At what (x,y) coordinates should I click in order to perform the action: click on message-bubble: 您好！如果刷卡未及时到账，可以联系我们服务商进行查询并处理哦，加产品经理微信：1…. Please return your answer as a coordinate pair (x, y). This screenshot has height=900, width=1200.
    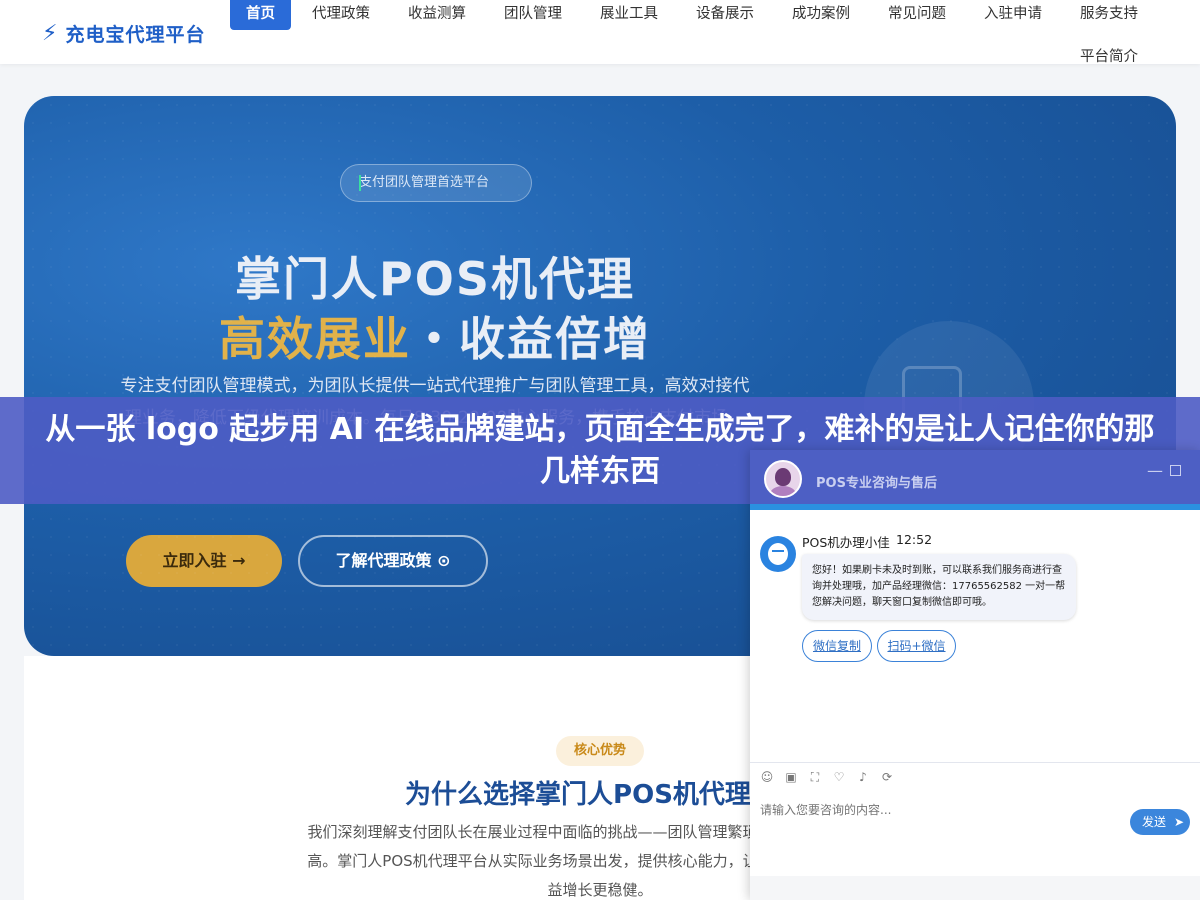
    Looking at the image, I should click on (939, 587).